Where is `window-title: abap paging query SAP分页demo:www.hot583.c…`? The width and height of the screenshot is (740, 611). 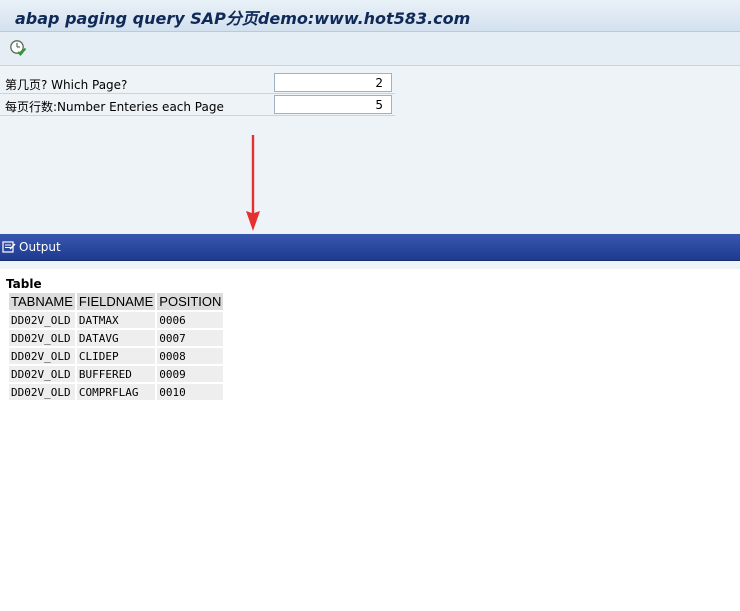
window-title: abap paging query SAP分页demo:www.hot583.c… is located at coordinates (243, 18).